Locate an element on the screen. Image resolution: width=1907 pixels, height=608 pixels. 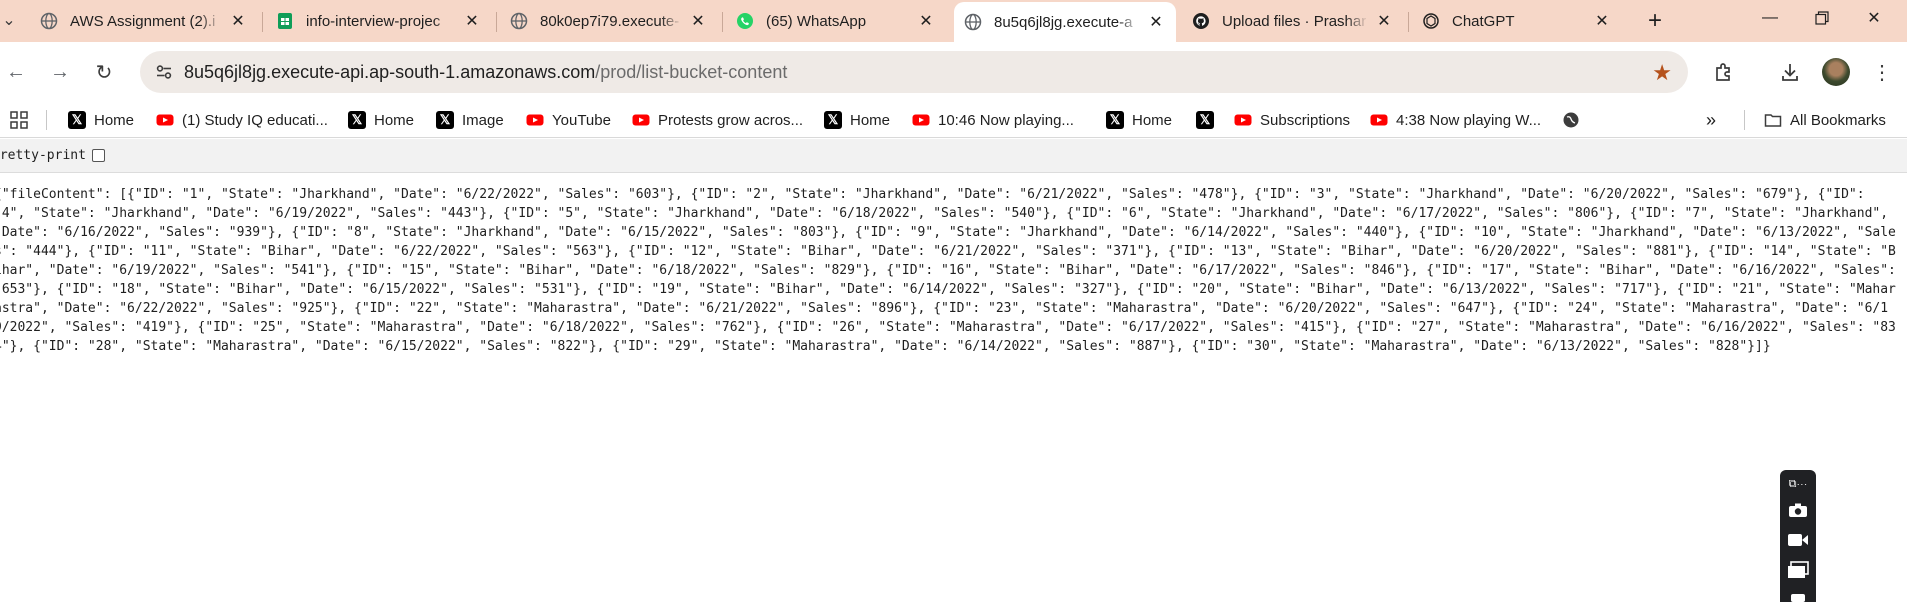
tab-title: 8u5q6jl8jg.execute-a is located at coordinates (1063, 22).